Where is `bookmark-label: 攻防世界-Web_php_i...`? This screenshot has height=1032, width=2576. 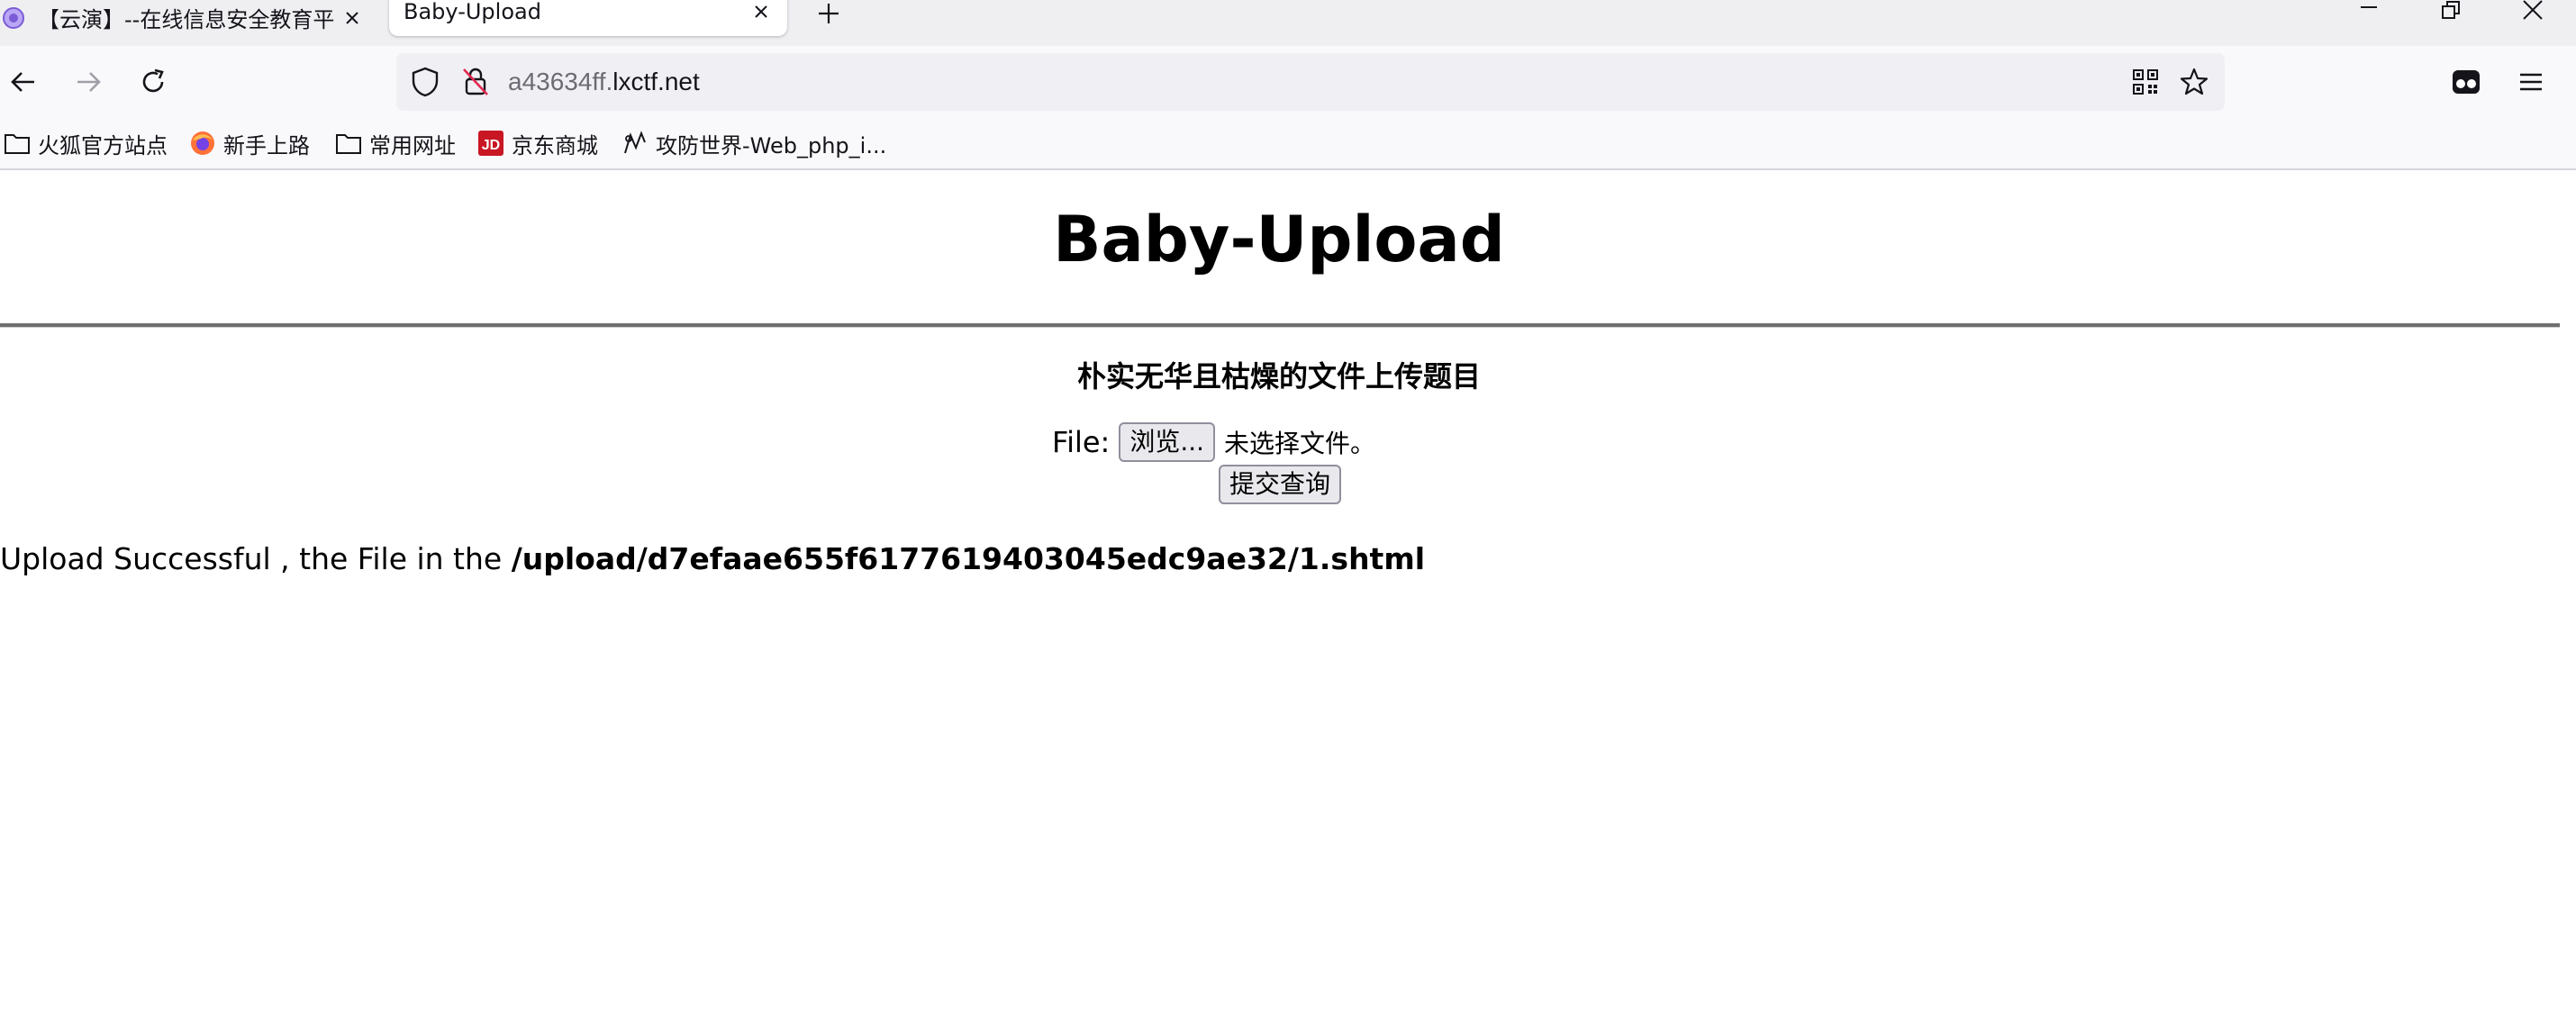
bookmark-label: 攻防世界-Web_php_i... is located at coordinates (771, 145).